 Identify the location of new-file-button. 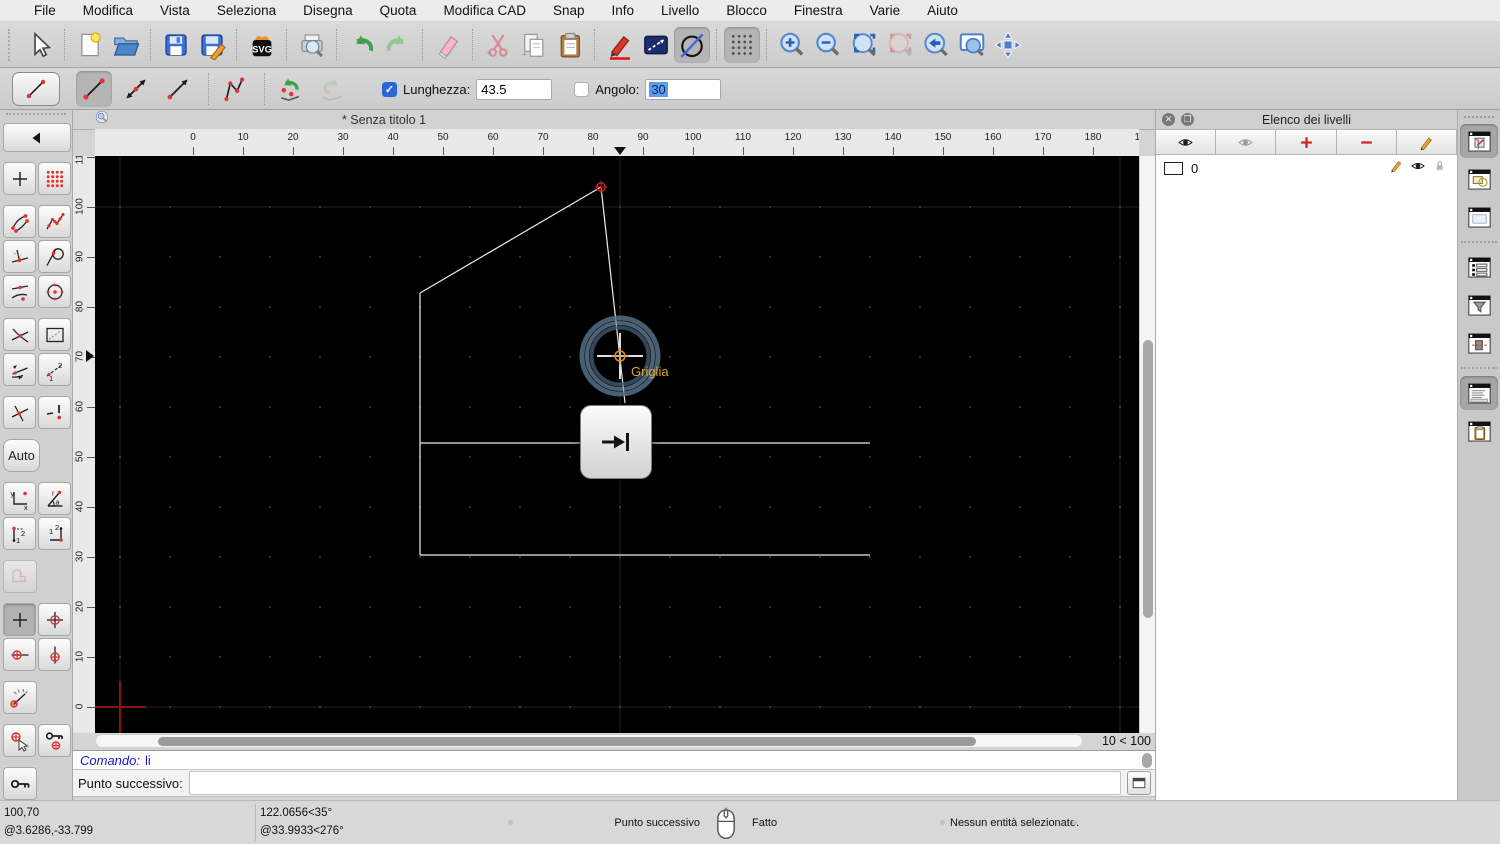
(90, 45).